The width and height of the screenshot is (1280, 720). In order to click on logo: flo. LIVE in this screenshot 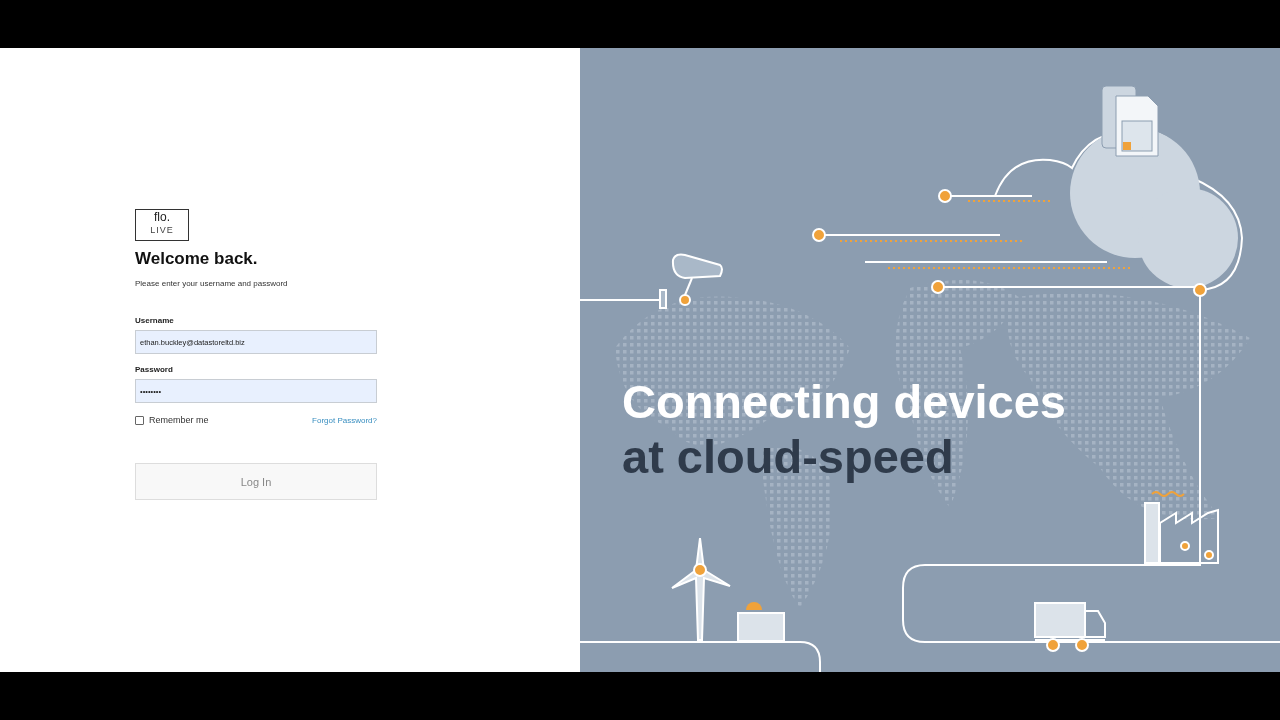, I will do `click(162, 225)`.